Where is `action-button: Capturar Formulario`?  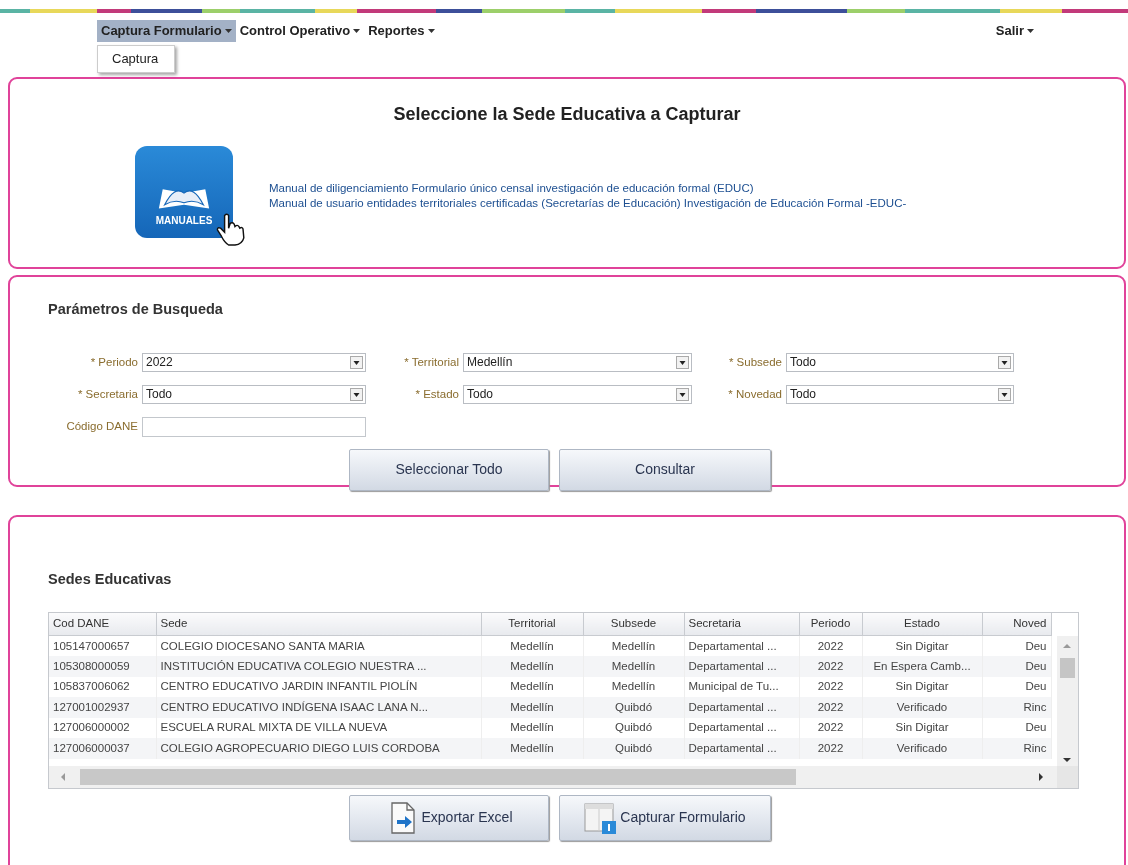 action-button: Capturar Formulario is located at coordinates (665, 817).